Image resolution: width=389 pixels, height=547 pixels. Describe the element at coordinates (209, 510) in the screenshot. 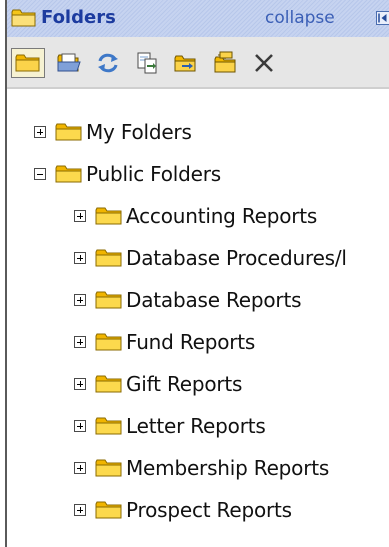

I see `tree-item-label: Prospect Reports` at that location.